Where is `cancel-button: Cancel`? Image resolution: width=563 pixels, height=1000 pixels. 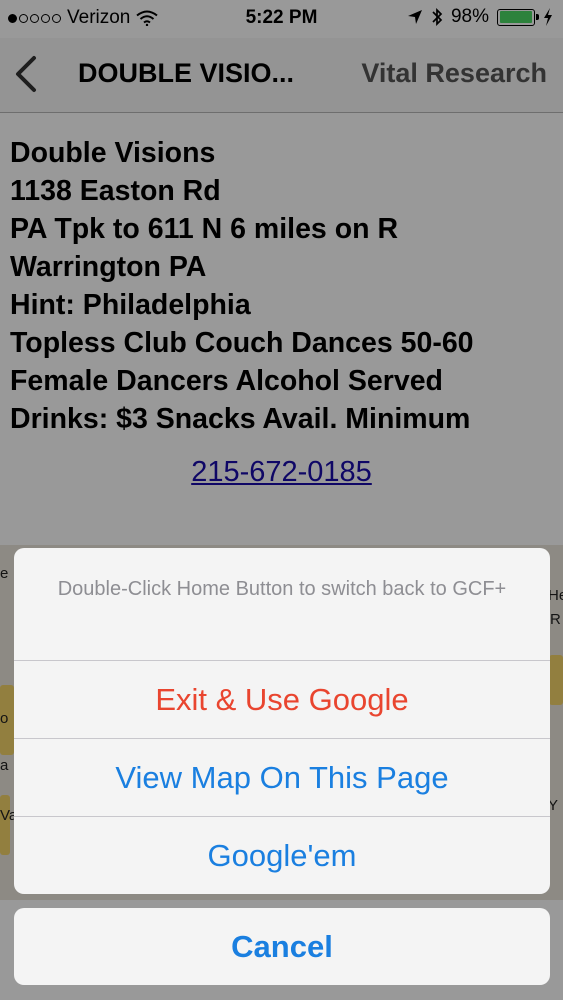 cancel-button: Cancel is located at coordinates (282, 946).